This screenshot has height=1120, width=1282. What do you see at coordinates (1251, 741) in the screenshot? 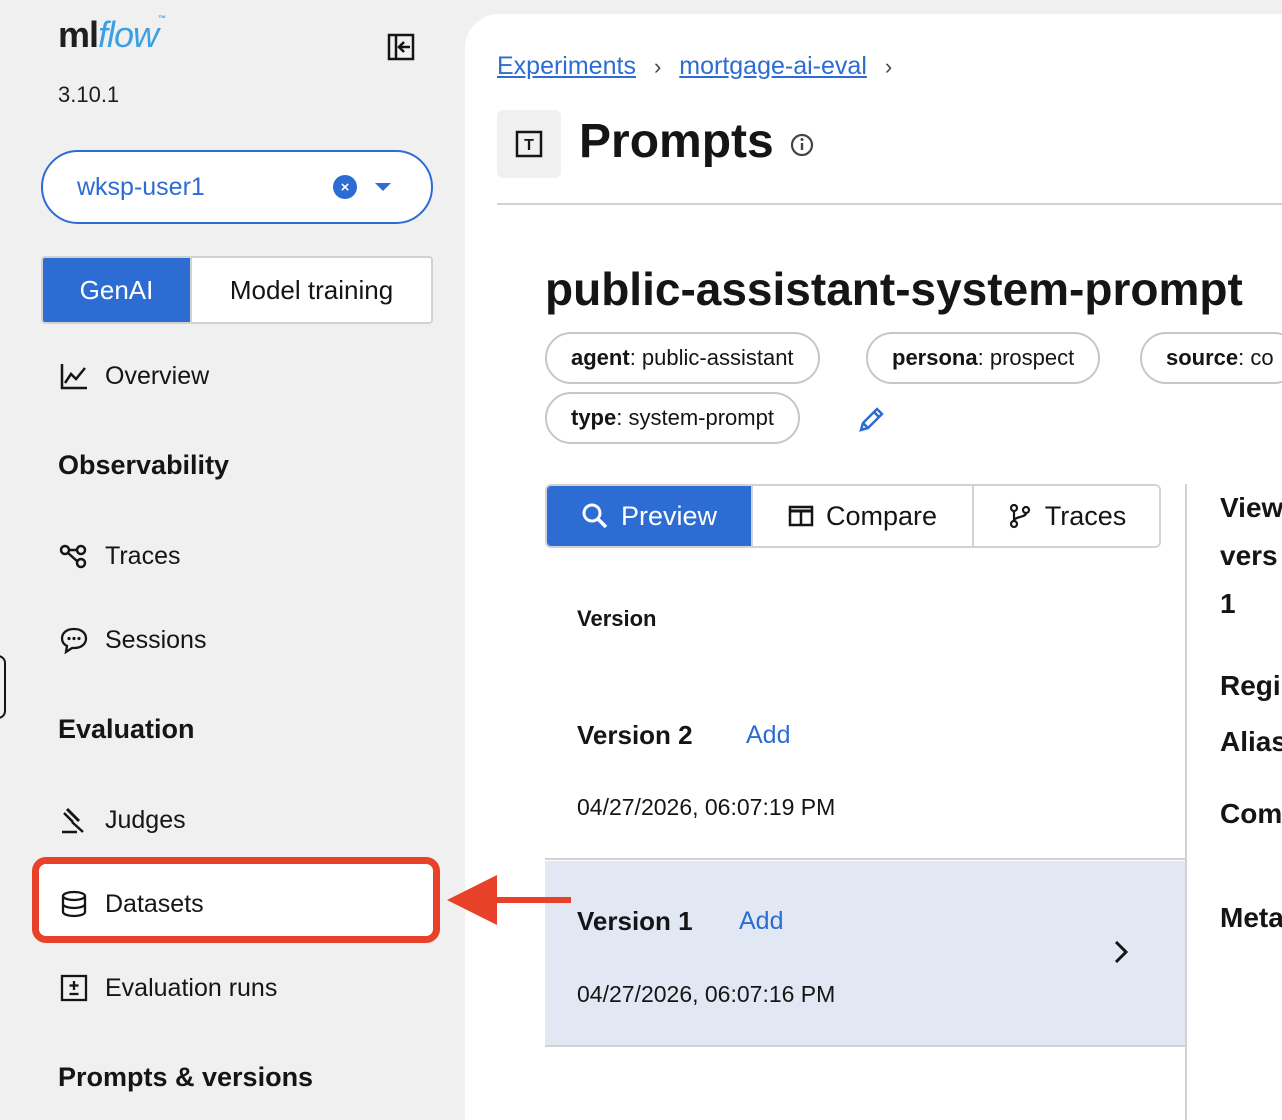
I see `detail-aliases-label: Alias` at bounding box center [1251, 741].